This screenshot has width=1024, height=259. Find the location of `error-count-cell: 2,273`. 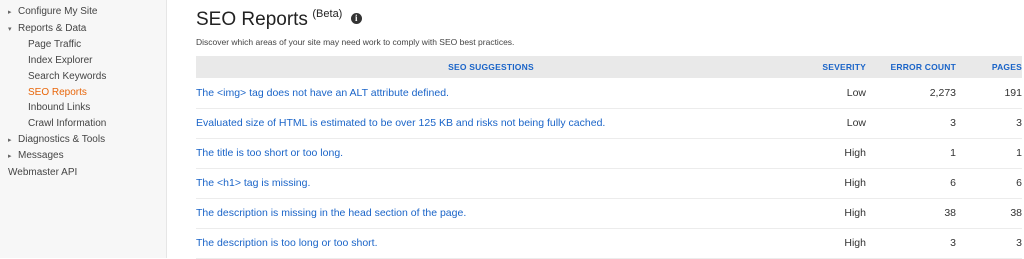

error-count-cell: 2,273 is located at coordinates (942, 92).